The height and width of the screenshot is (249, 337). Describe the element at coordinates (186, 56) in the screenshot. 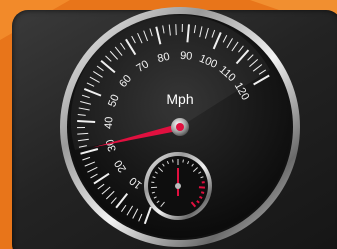

I see `tick-label: 90` at that location.